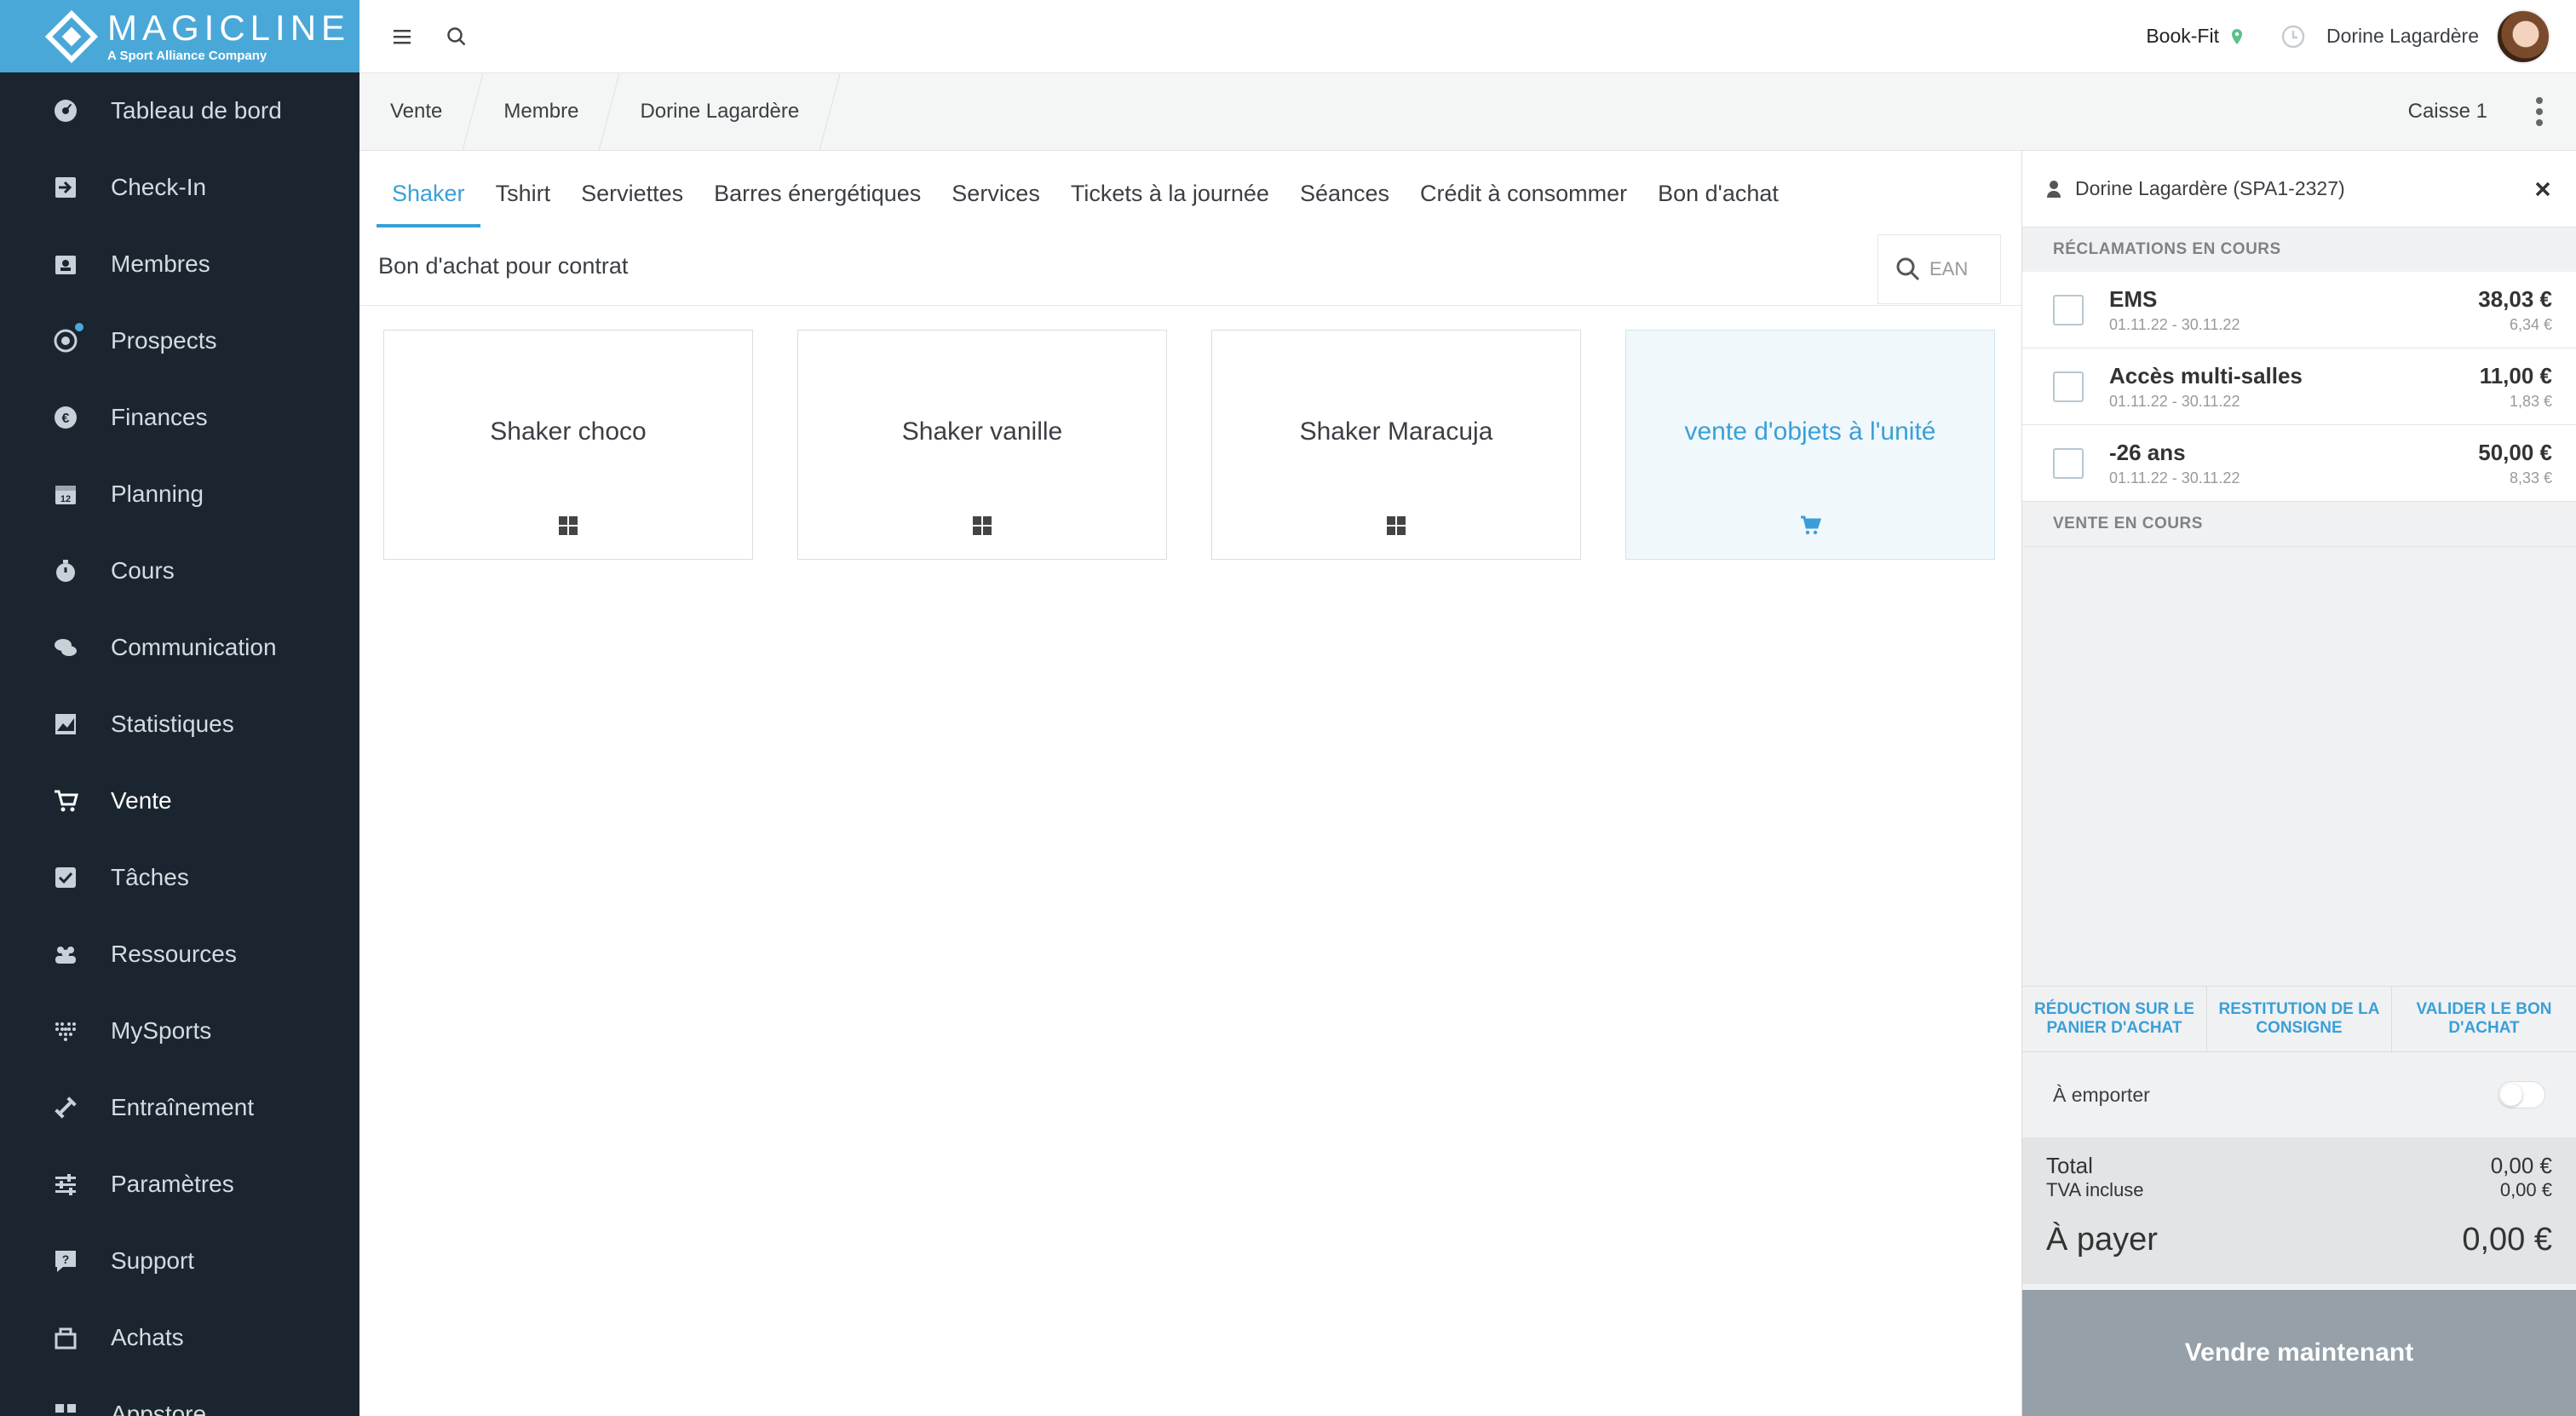 This screenshot has width=2576, height=1416. Describe the element at coordinates (2523, 36) in the screenshot. I see `user-avatar` at that location.